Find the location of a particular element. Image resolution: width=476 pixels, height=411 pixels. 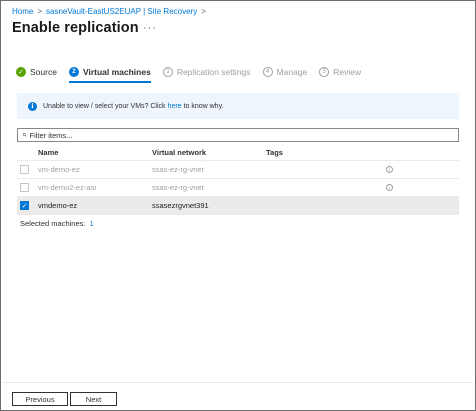

info-banner-text: Unable to view / select your VMs? Click is located at coordinates (104, 106).